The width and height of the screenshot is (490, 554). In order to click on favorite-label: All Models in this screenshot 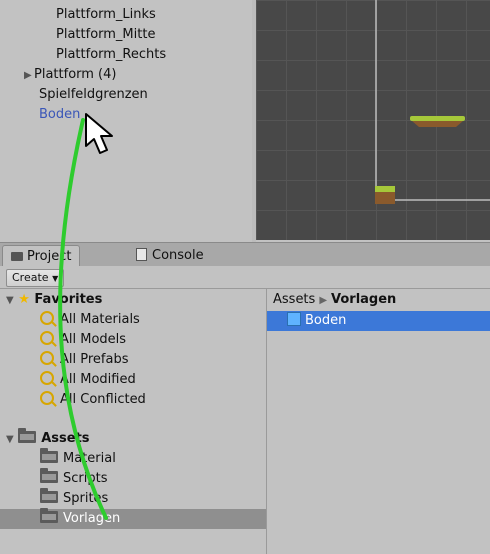, I will do `click(93, 339)`.